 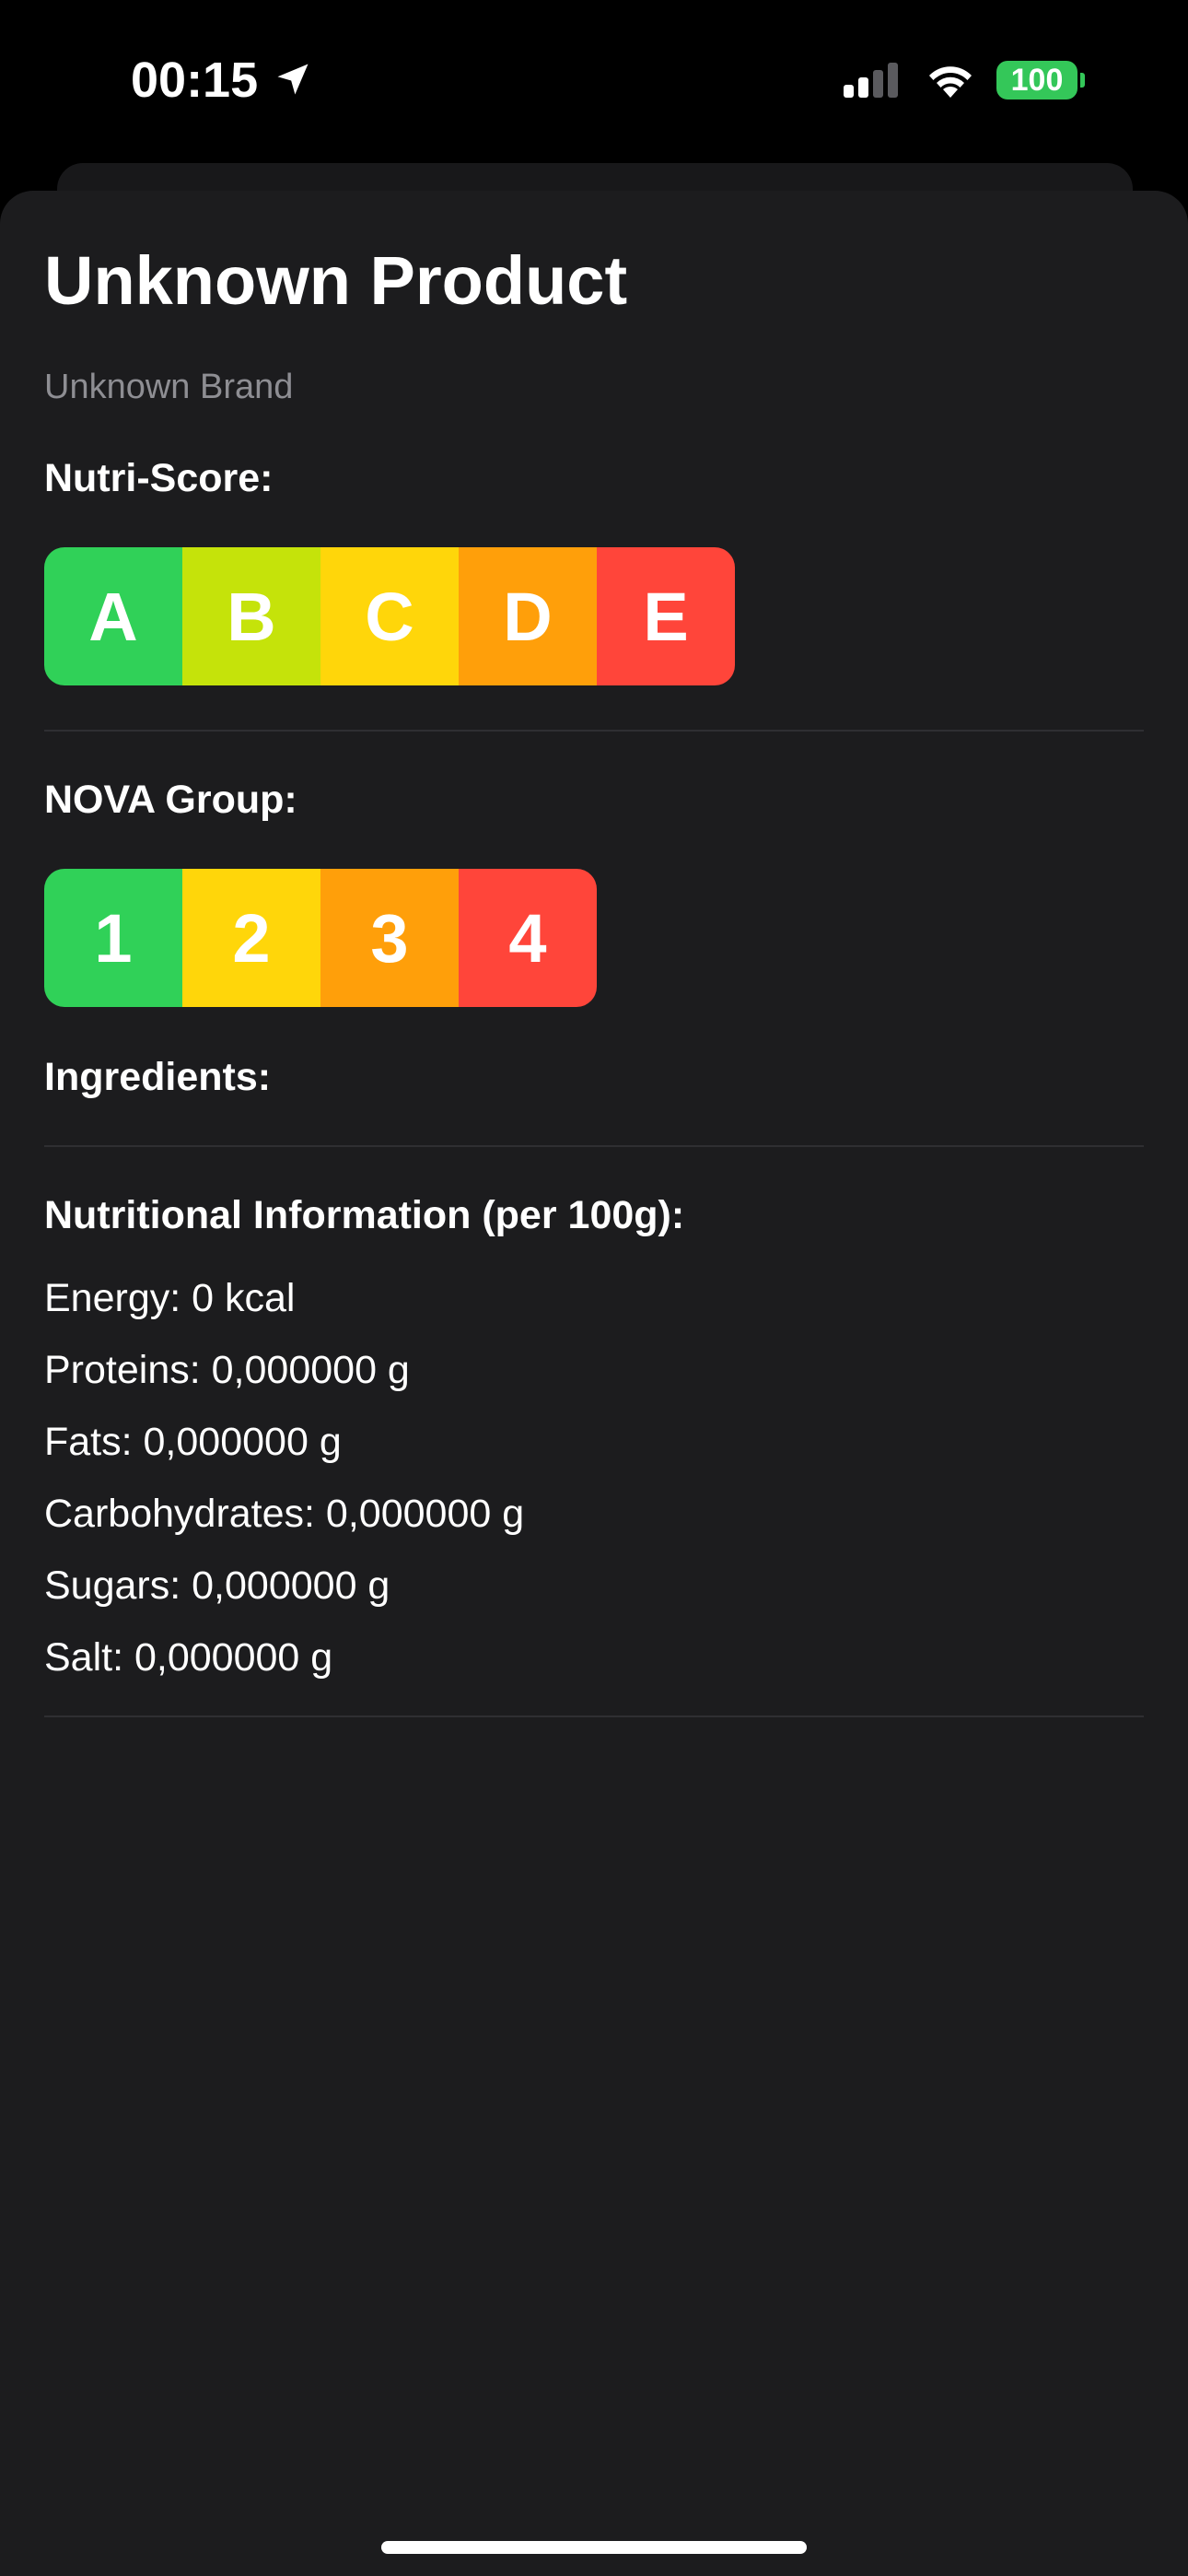 What do you see at coordinates (251, 616) in the screenshot?
I see `nutri-score-grade-b: B` at bounding box center [251, 616].